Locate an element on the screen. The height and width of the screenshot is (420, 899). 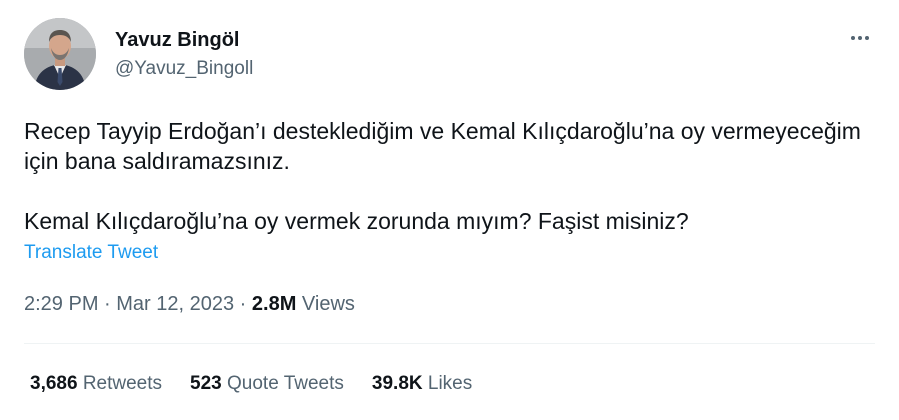
avatar-photo is located at coordinates (60, 54).